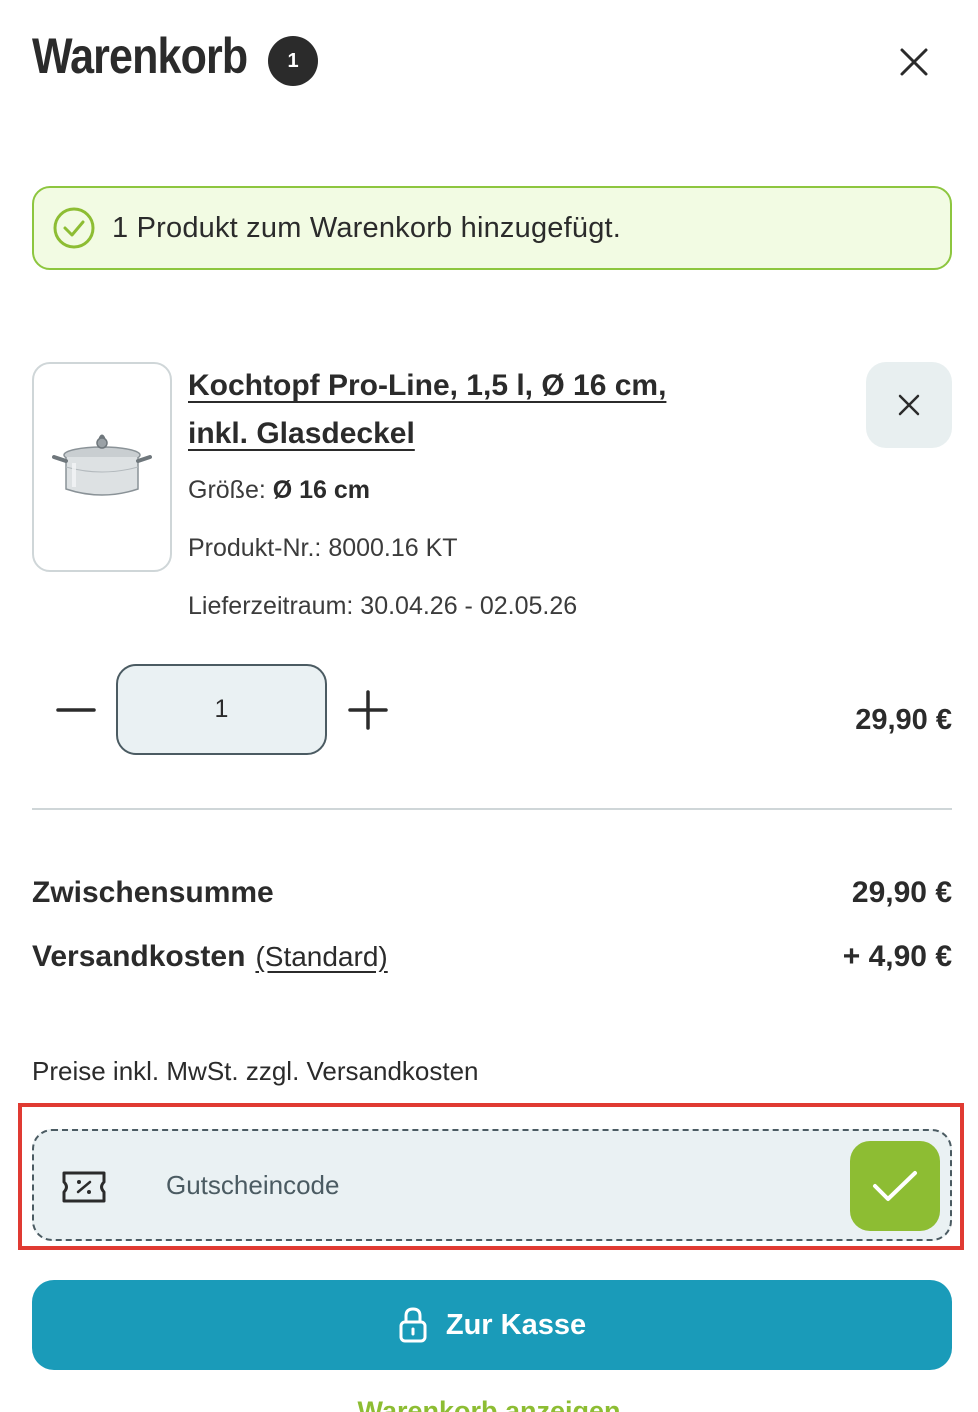  What do you see at coordinates (516, 1324) in the screenshot?
I see `checkout-label: Zur Kasse` at bounding box center [516, 1324].